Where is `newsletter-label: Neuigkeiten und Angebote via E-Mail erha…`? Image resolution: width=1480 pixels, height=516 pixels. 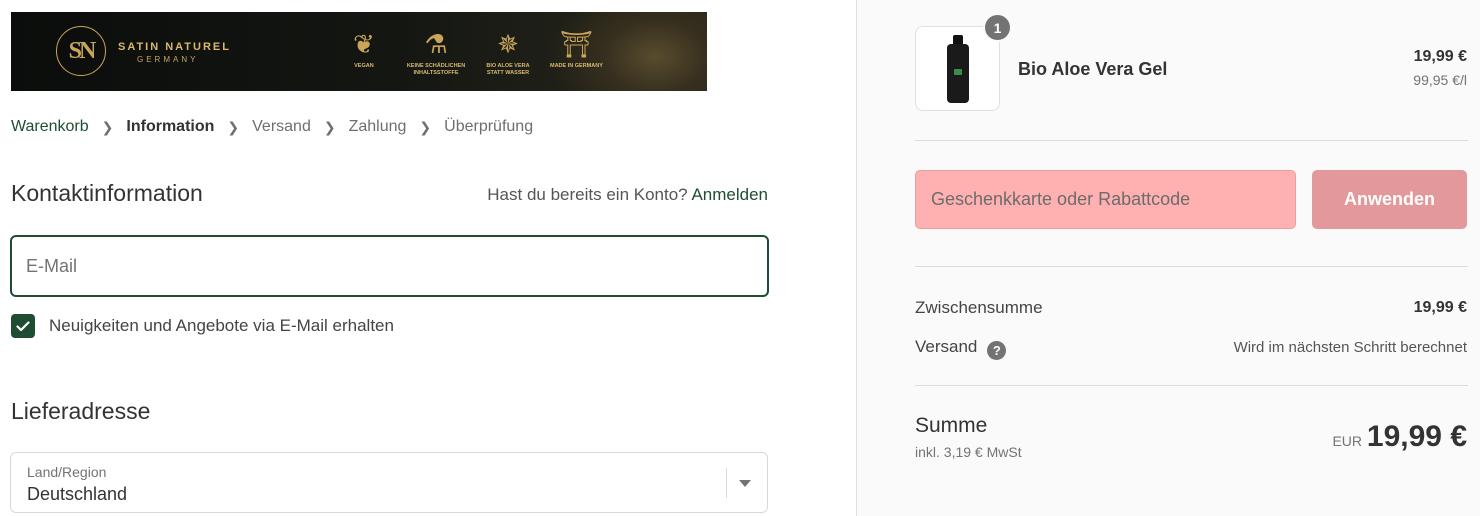 newsletter-label: Neuigkeiten und Angebote via E-Mail erha… is located at coordinates (221, 325).